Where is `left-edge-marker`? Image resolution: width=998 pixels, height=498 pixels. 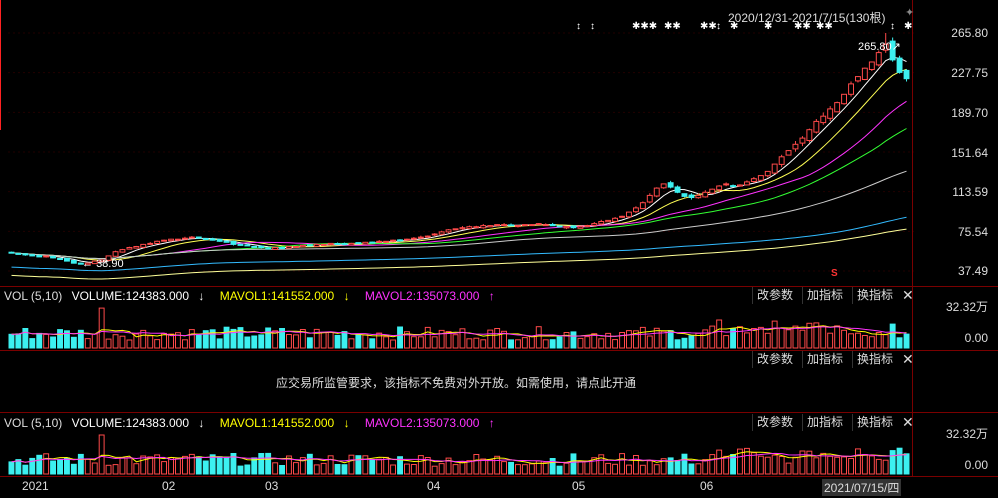
left-edge-marker is located at coordinates (0, 65).